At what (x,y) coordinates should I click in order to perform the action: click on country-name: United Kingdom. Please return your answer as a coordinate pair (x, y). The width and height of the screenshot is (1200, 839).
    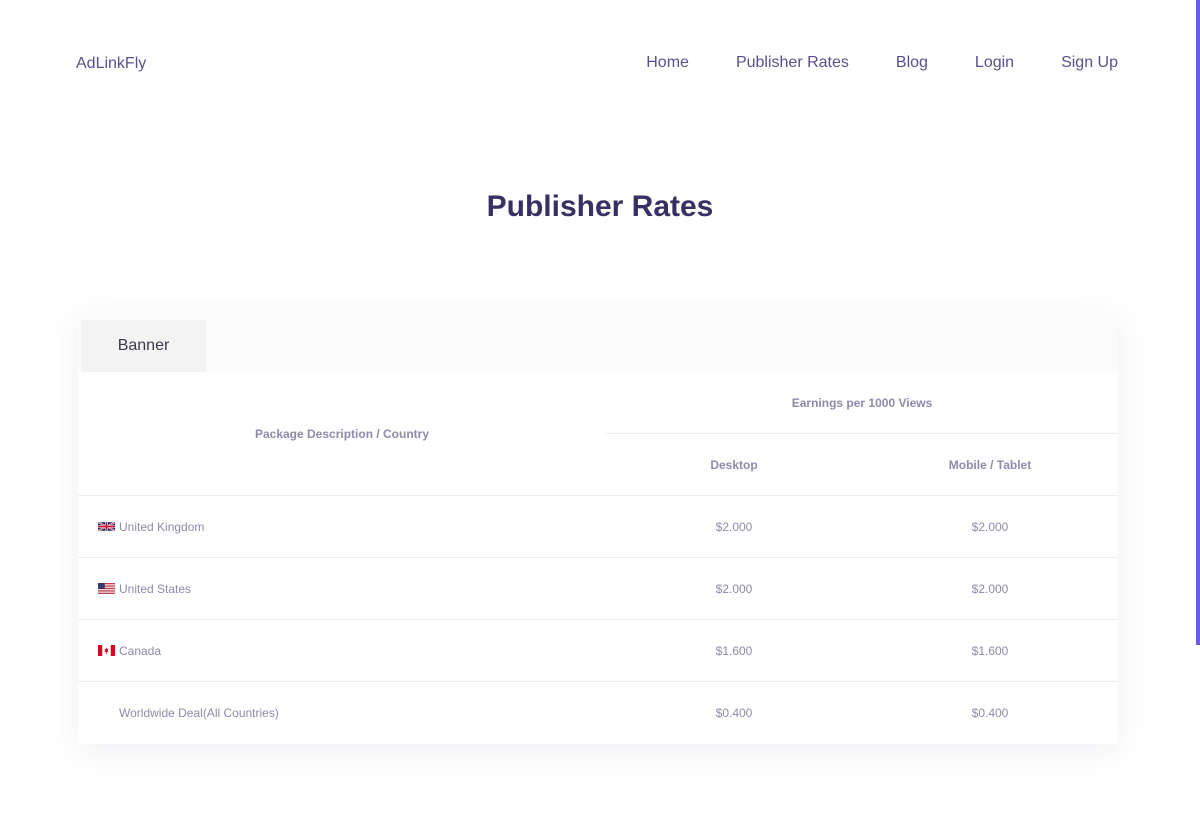
    Looking at the image, I should click on (162, 526).